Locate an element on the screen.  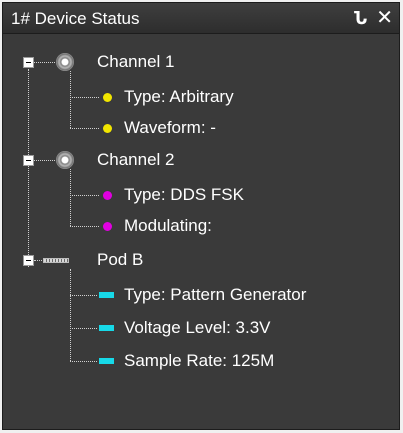
panel-titlebar: 1# Device Status Ն ✕ is located at coordinates (201, 18).